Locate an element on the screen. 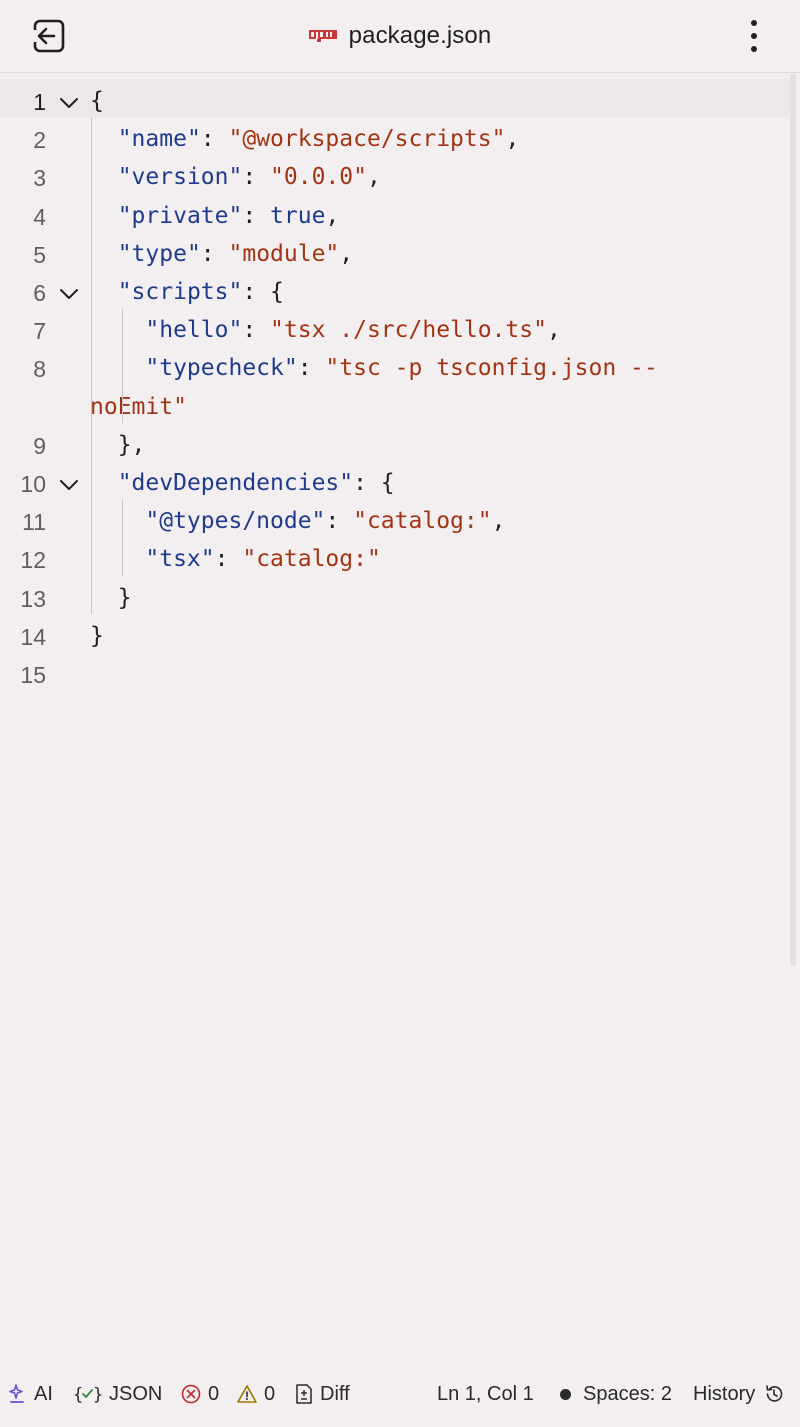 Image resolution: width=800 pixels, height=1427 pixels. code-text: noEmit" is located at coordinates (138, 407).